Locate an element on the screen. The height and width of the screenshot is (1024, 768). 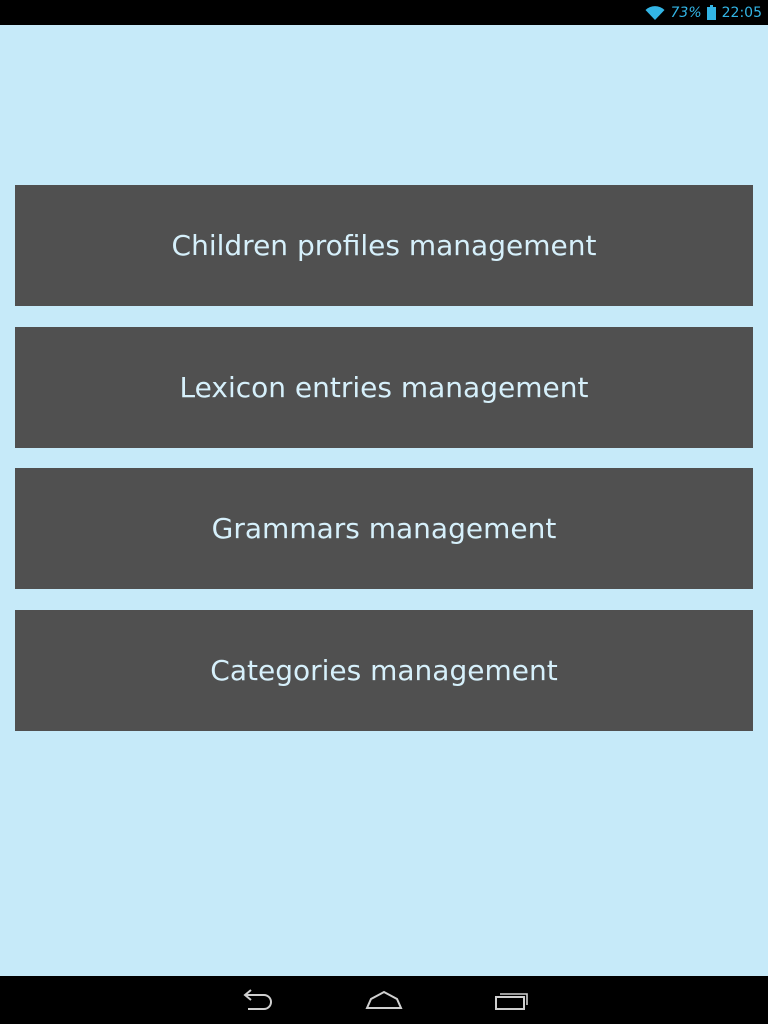
navigation-bar is located at coordinates (384, 1000).